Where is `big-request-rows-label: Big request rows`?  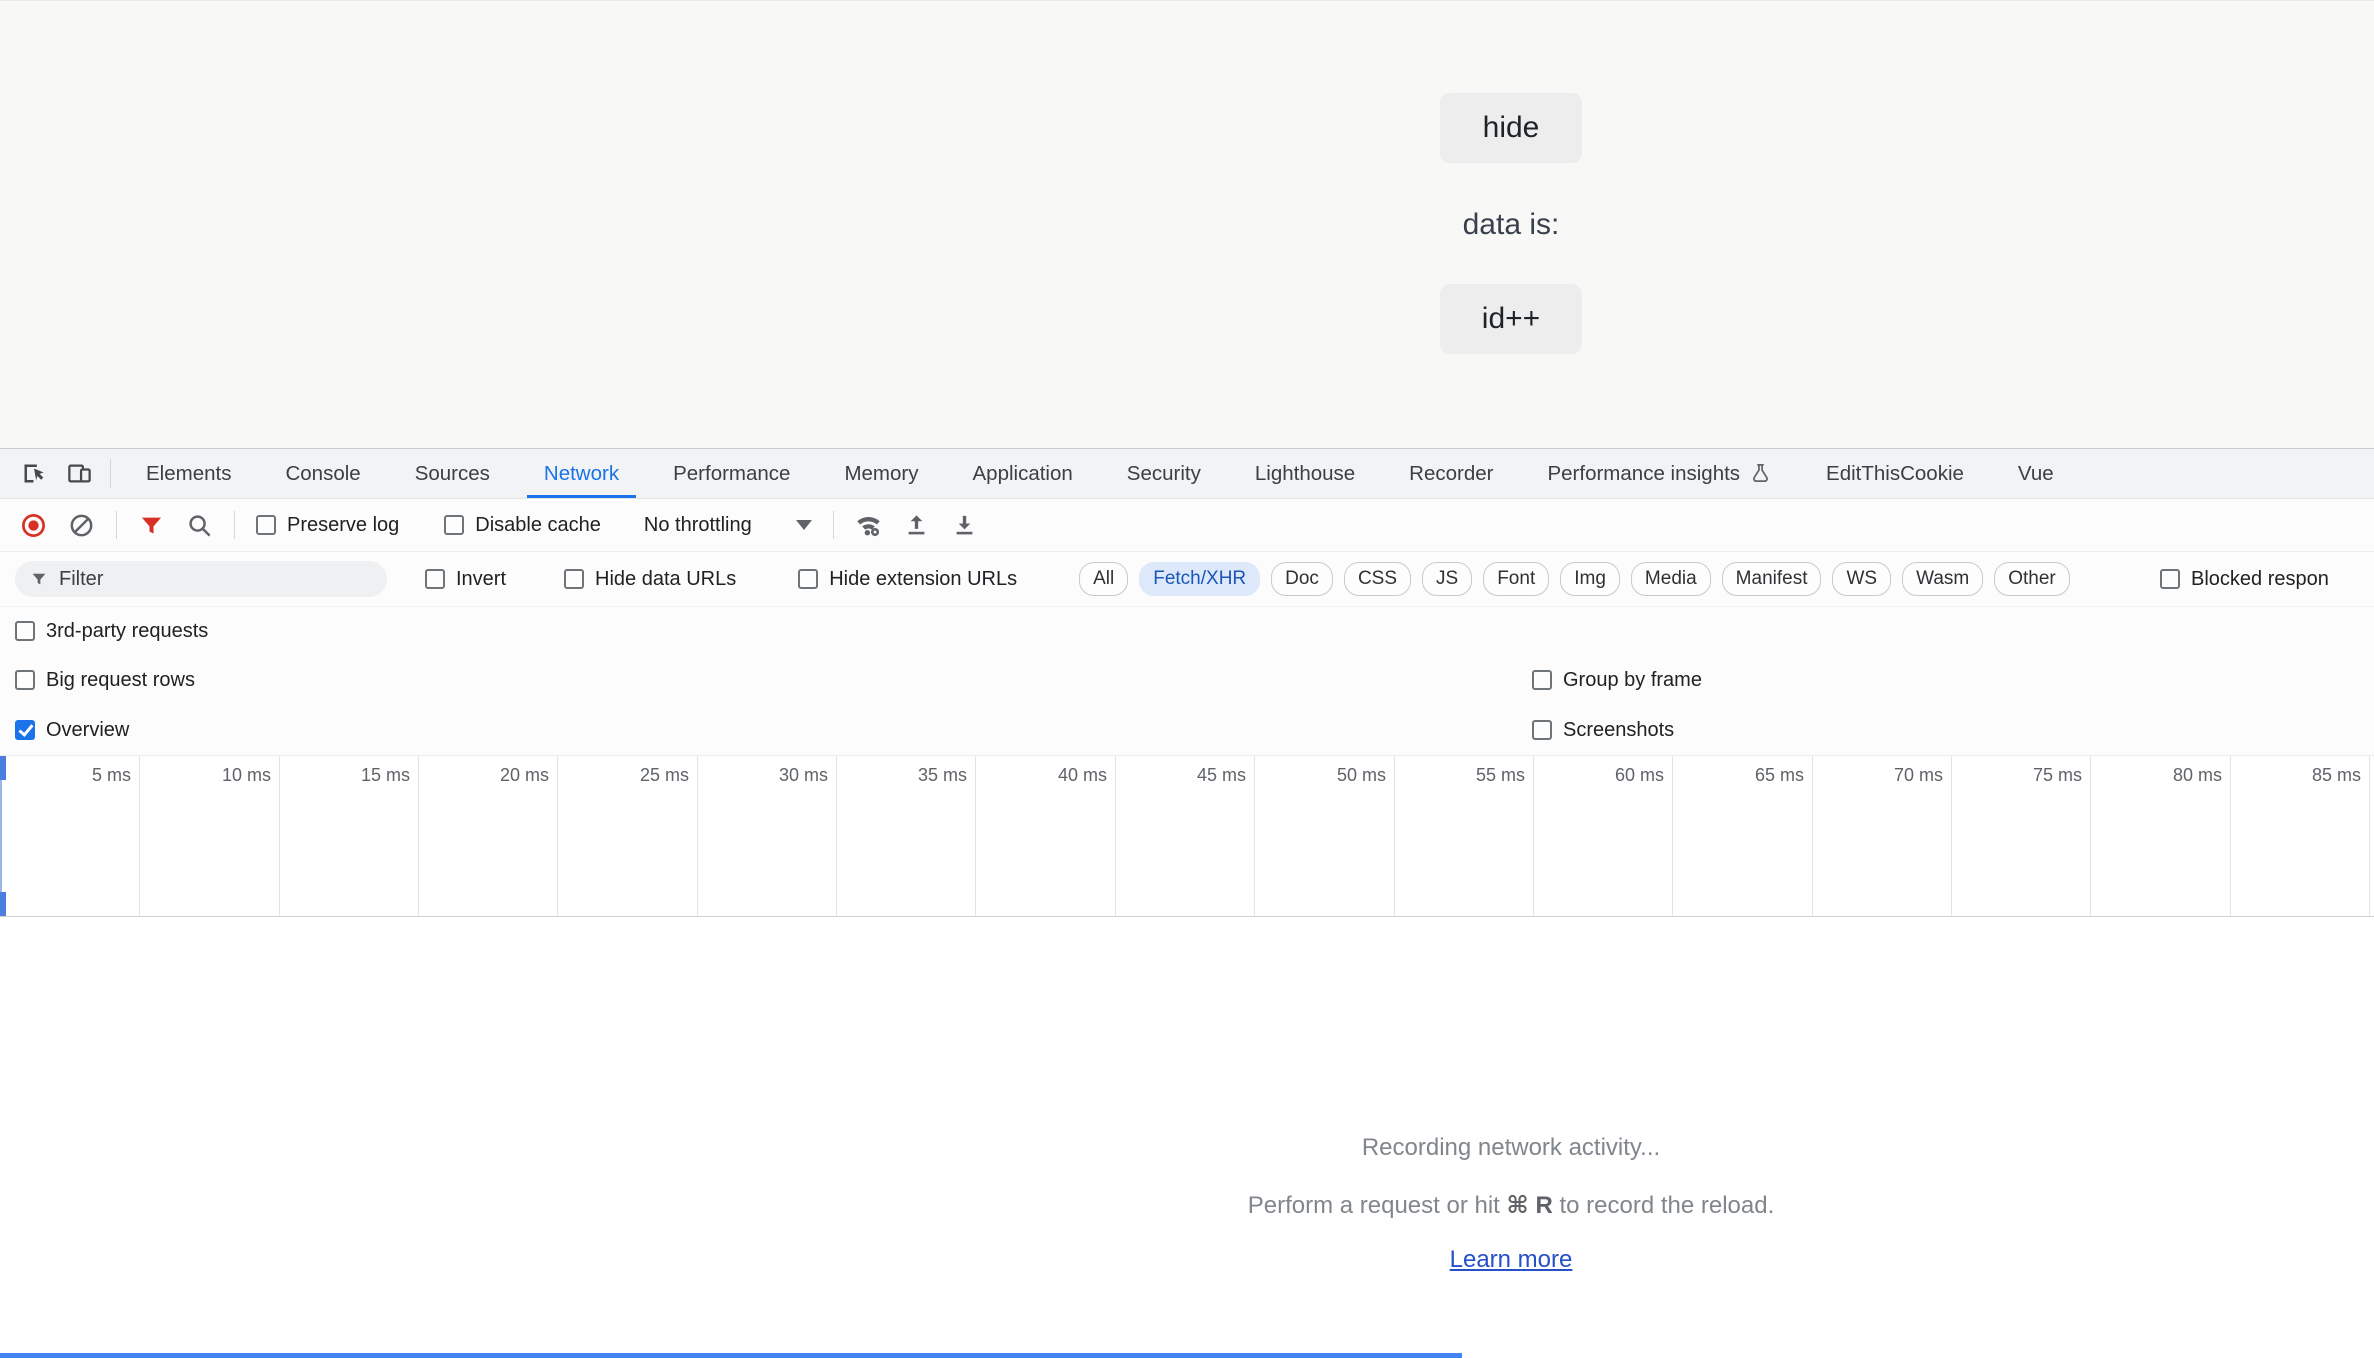 big-request-rows-label: Big request rows is located at coordinates (120, 679).